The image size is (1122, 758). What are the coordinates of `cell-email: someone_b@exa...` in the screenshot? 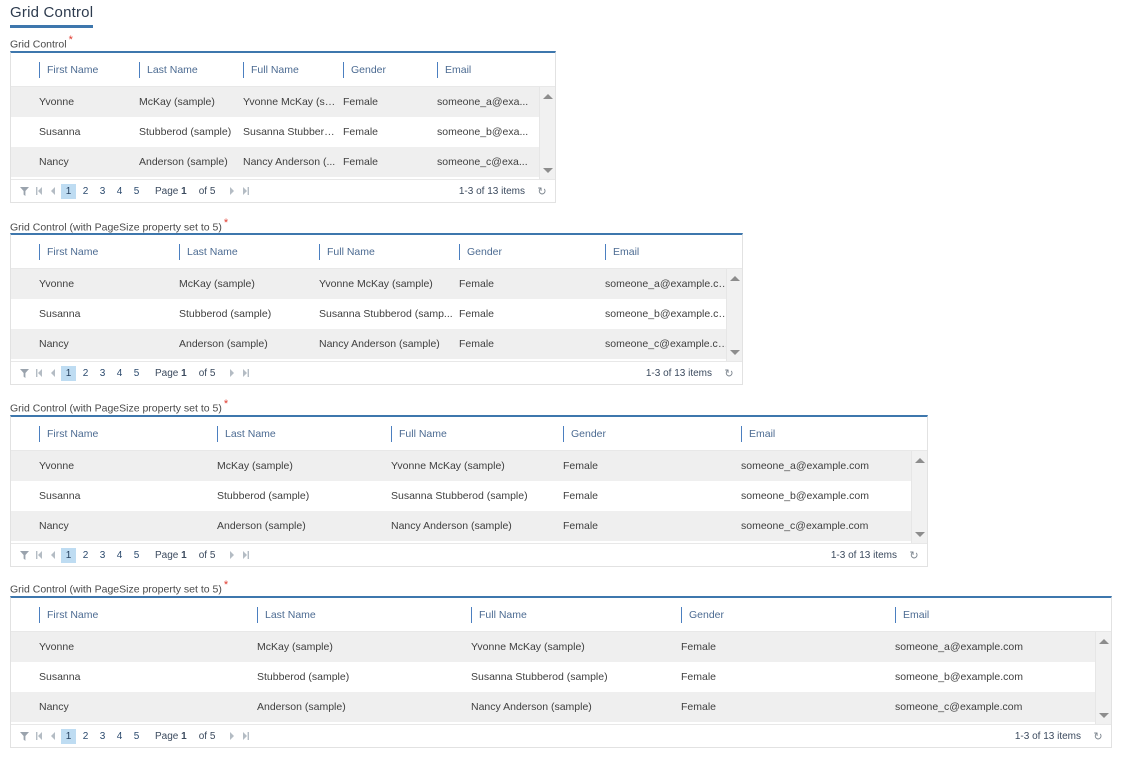 It's located at (483, 132).